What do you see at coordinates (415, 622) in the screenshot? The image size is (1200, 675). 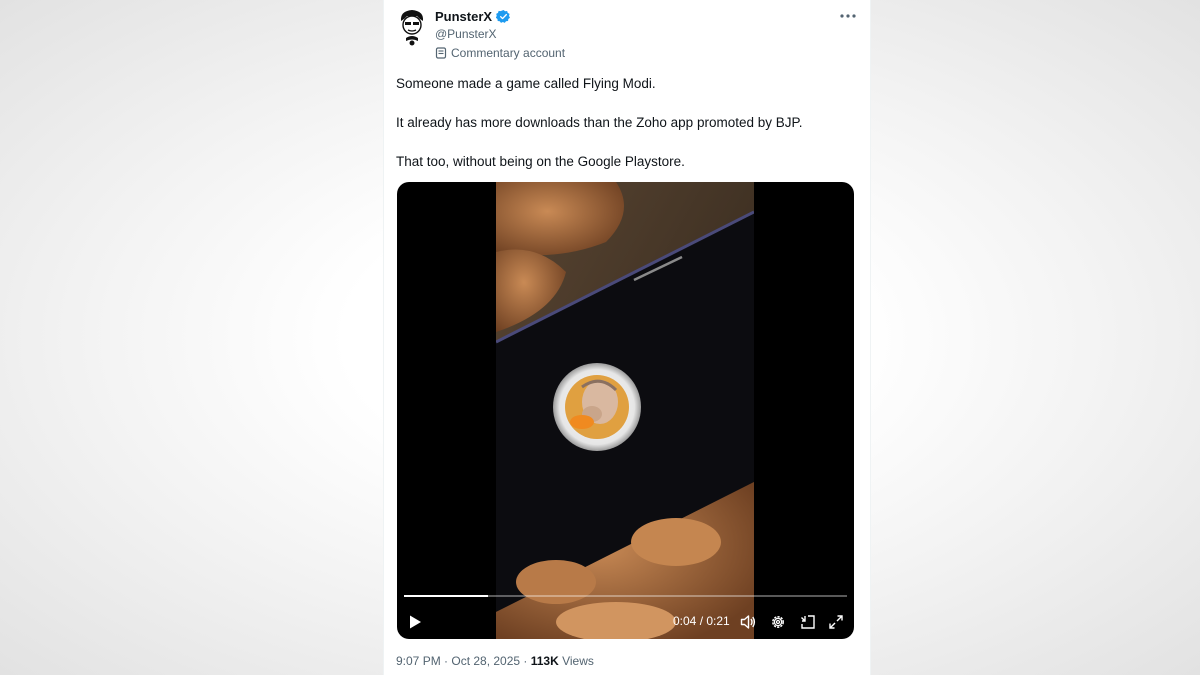 I see `play-icon` at bounding box center [415, 622].